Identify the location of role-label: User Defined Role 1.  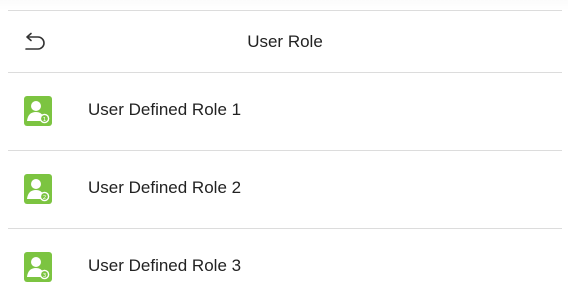
(165, 109).